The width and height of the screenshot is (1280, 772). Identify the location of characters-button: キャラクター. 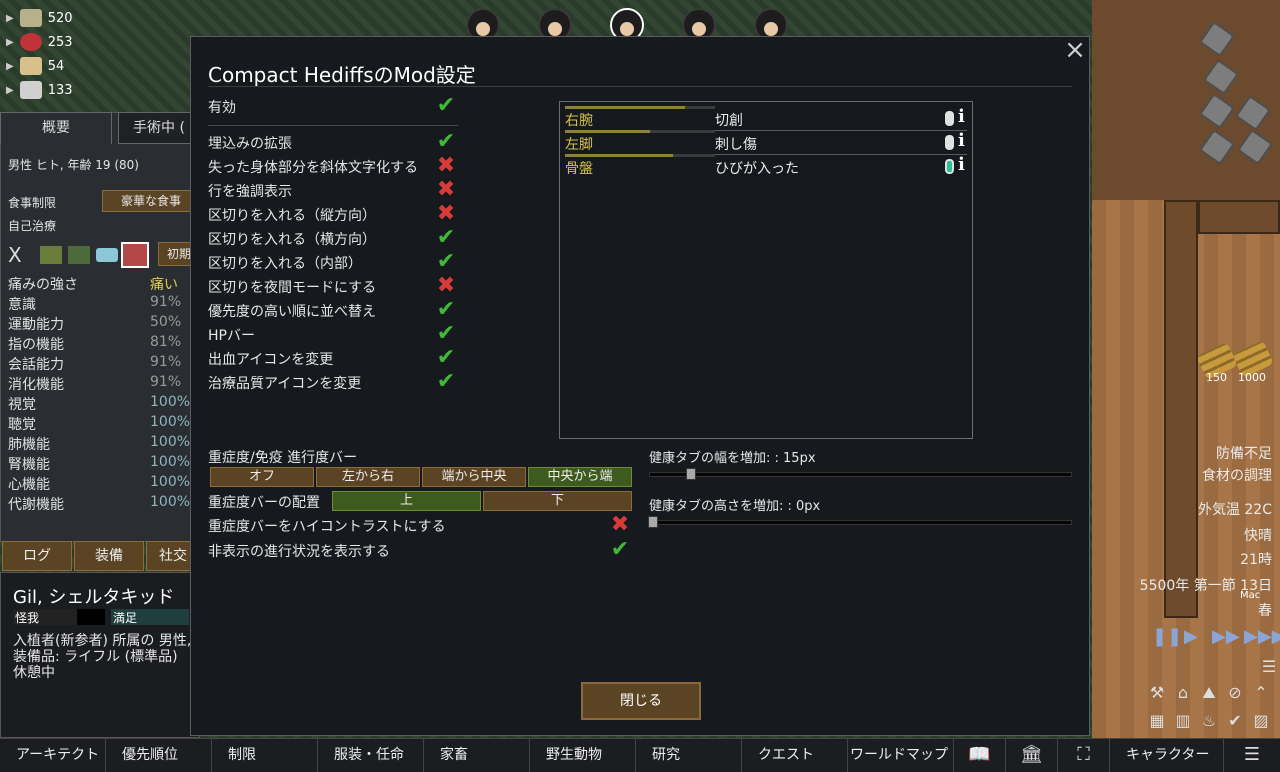
(1167, 755).